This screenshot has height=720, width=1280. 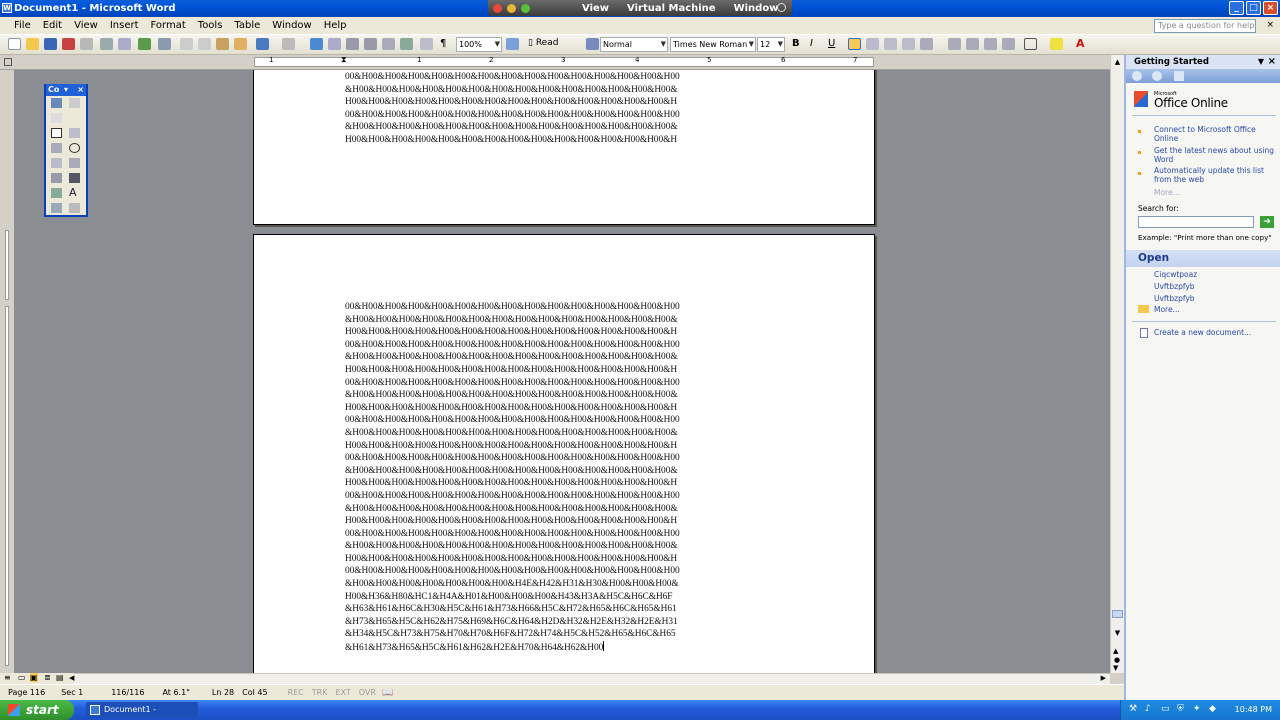 I want to click on minimize-button: _, so click(x=1236, y=8).